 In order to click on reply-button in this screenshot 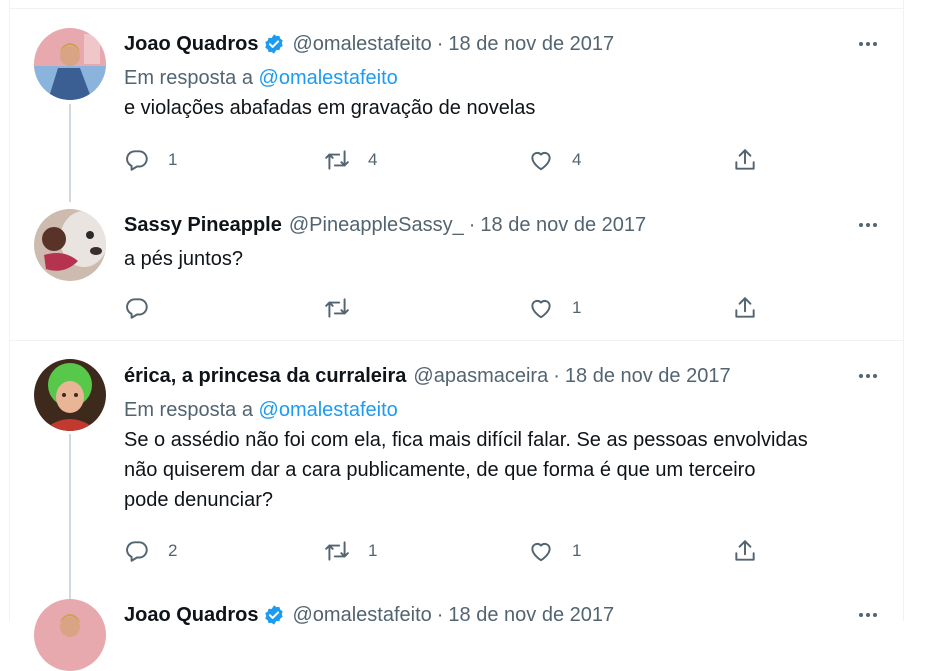, I will do `click(146, 308)`.